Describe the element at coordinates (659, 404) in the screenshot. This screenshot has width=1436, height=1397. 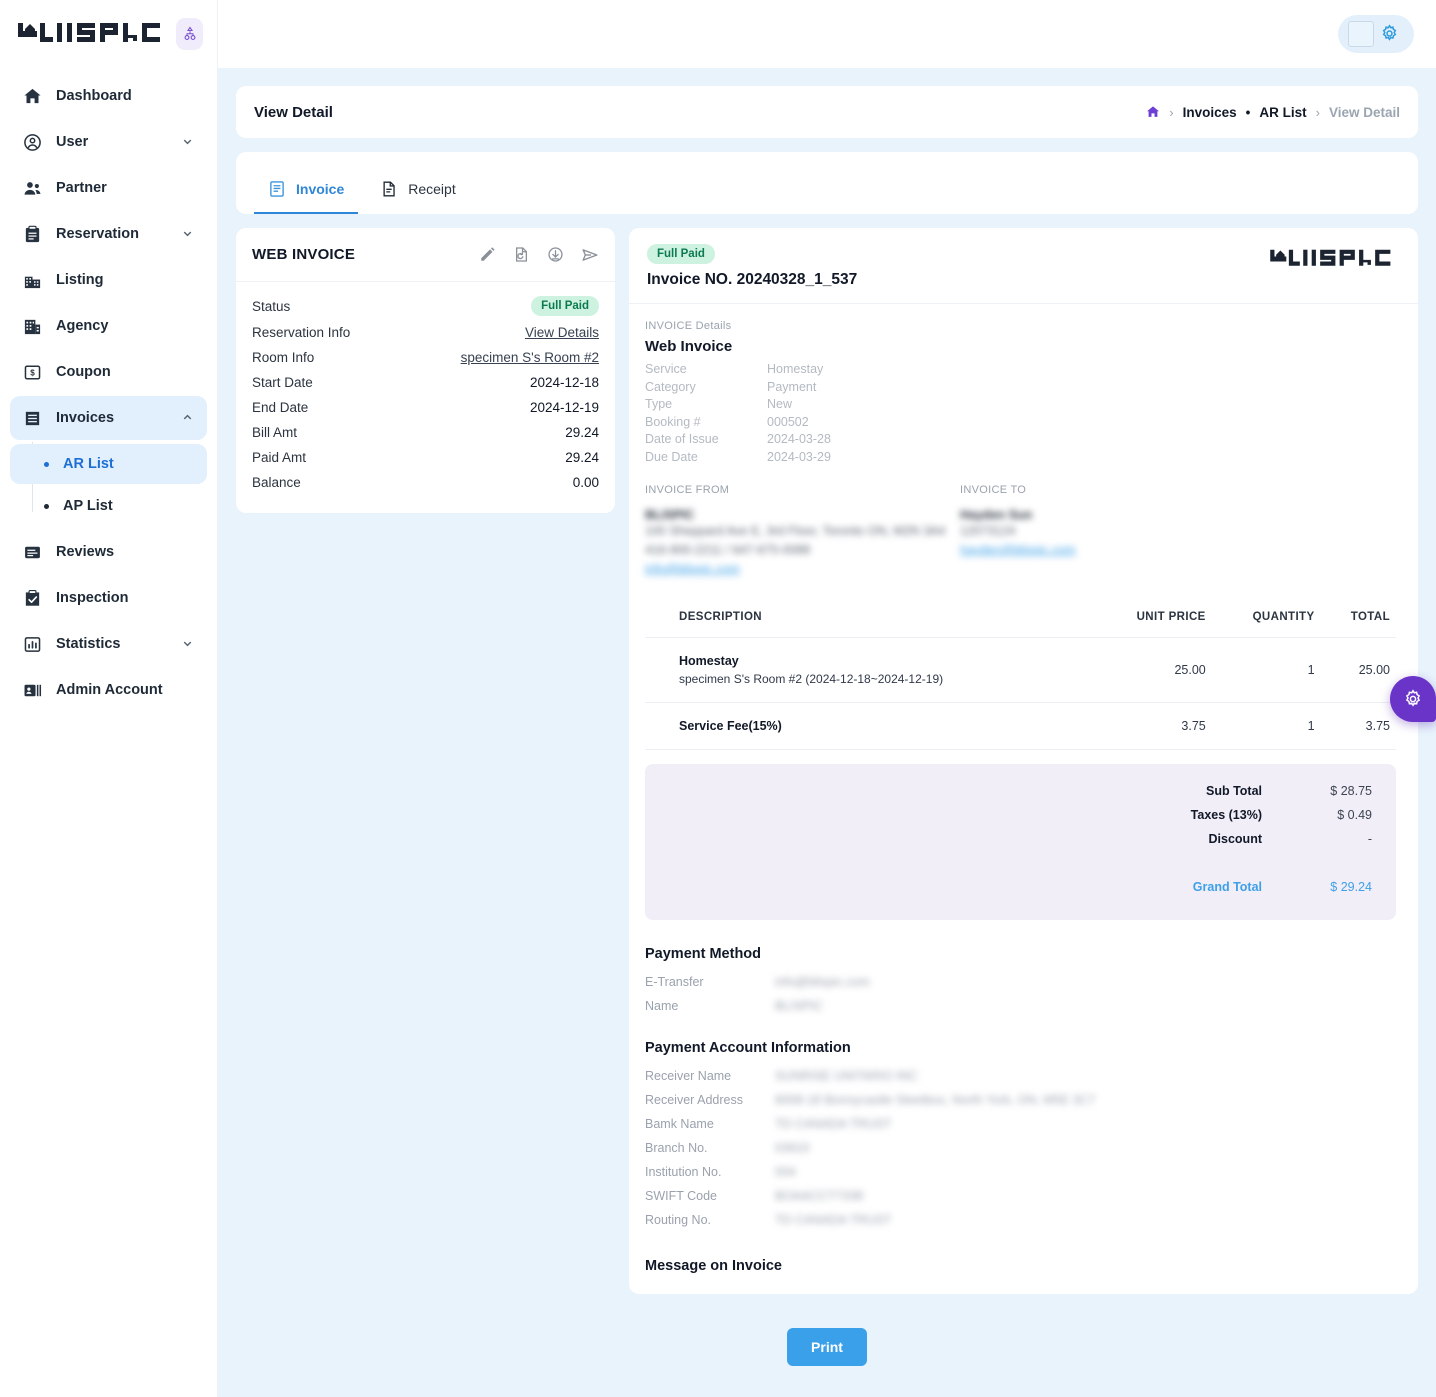
I see `detail-key: Type` at that location.